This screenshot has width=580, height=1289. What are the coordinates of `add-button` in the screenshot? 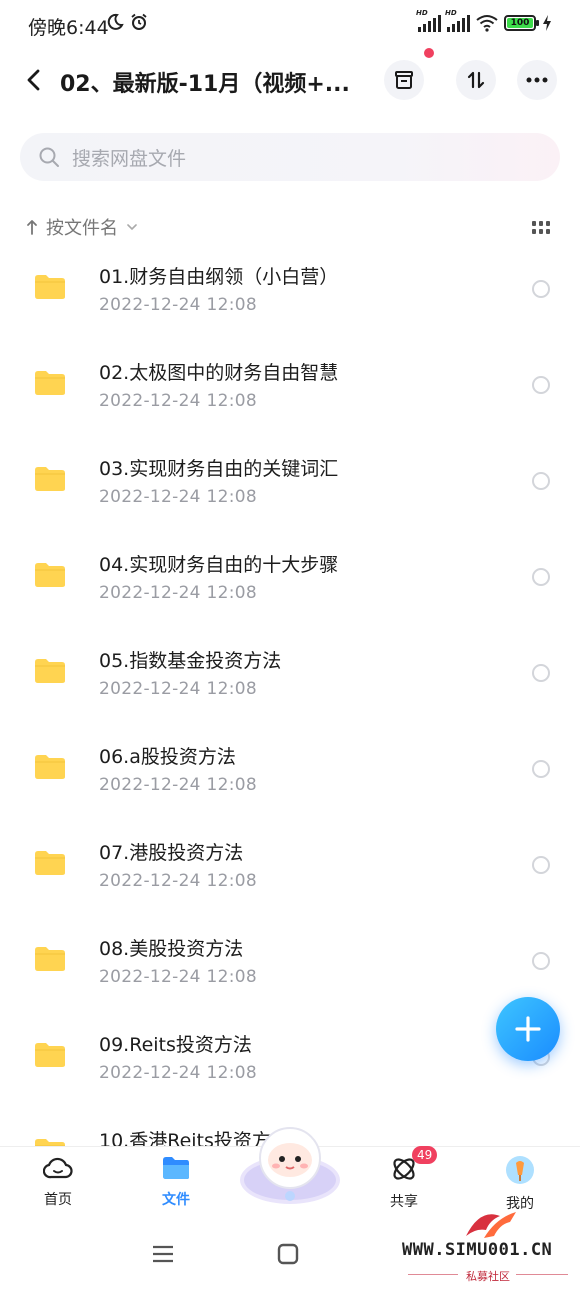 It's located at (528, 1029).